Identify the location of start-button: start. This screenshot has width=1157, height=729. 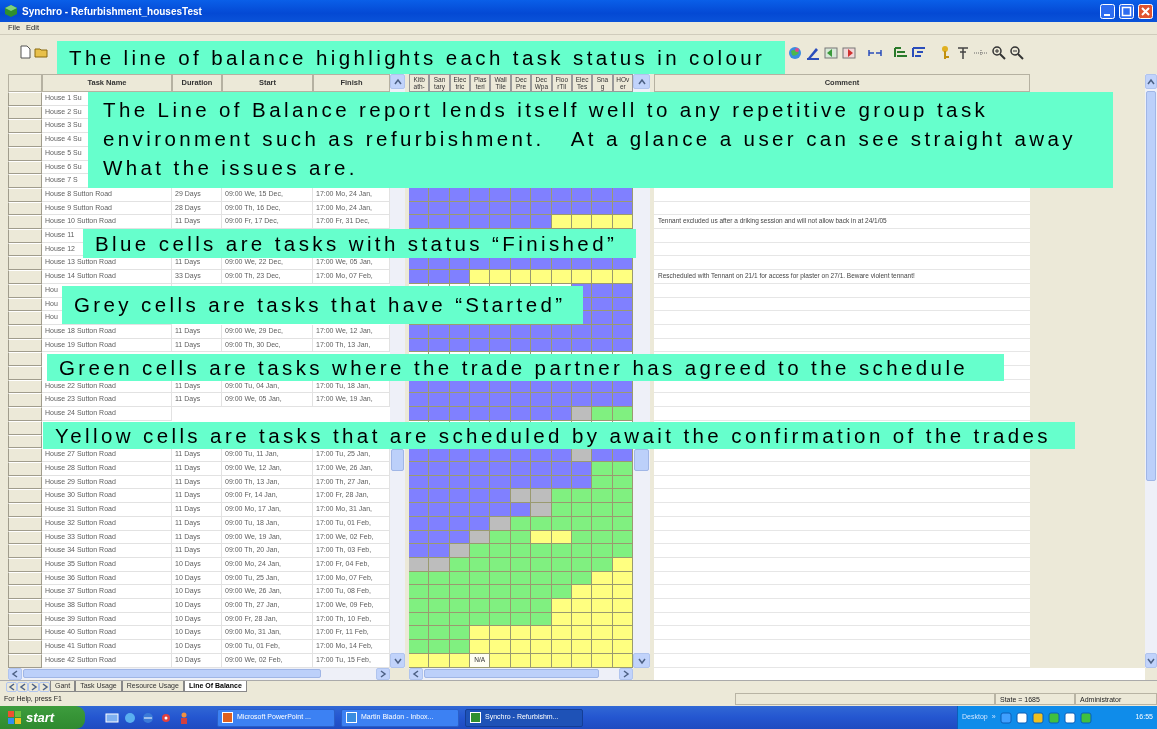
(42, 717).